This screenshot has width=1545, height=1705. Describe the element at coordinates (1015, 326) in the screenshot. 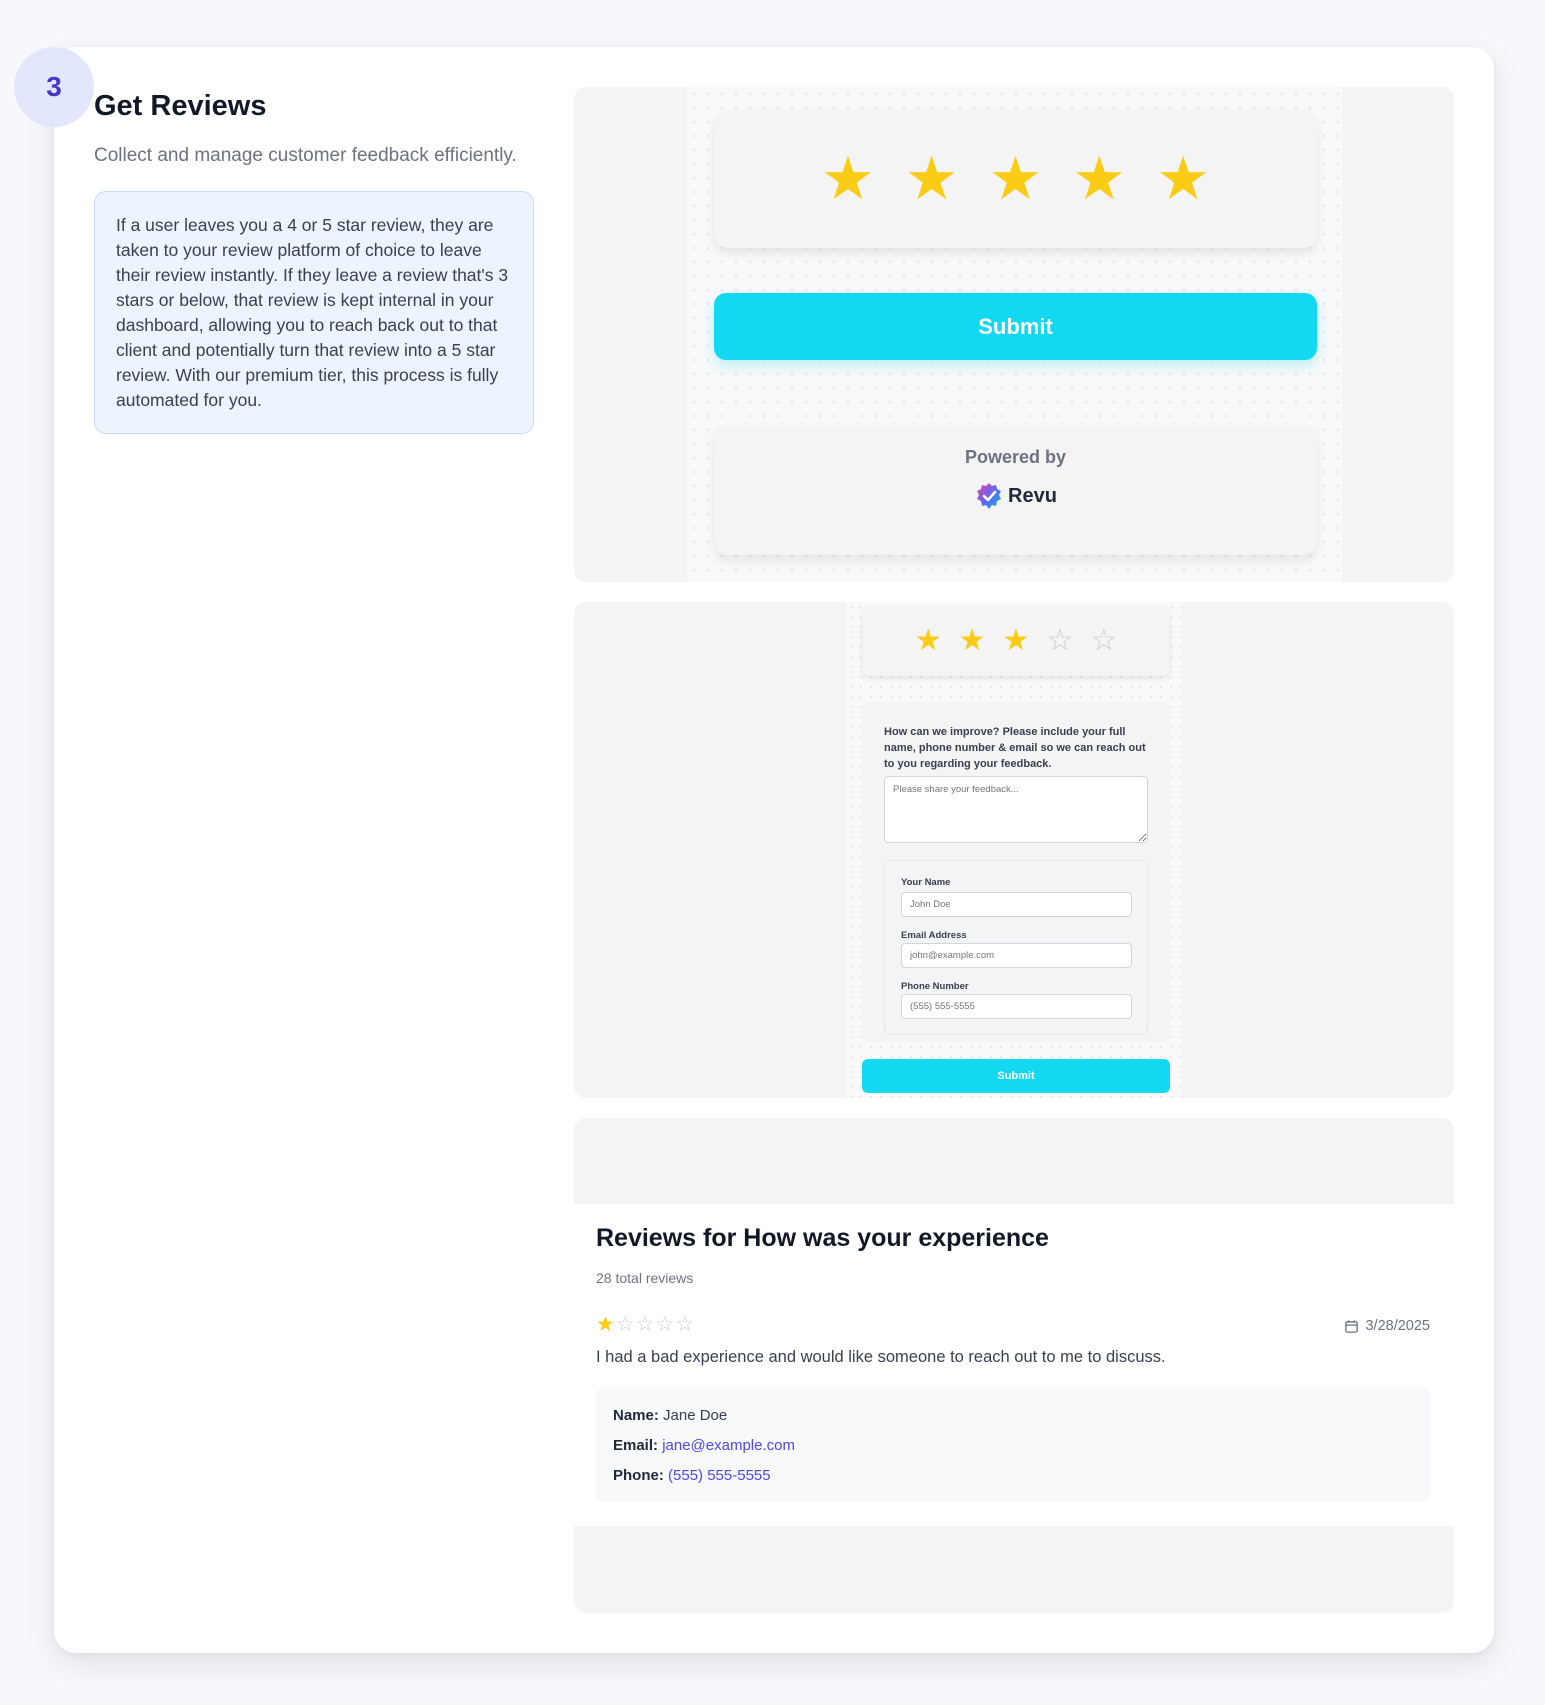

I see `submit-button: Submit` at that location.